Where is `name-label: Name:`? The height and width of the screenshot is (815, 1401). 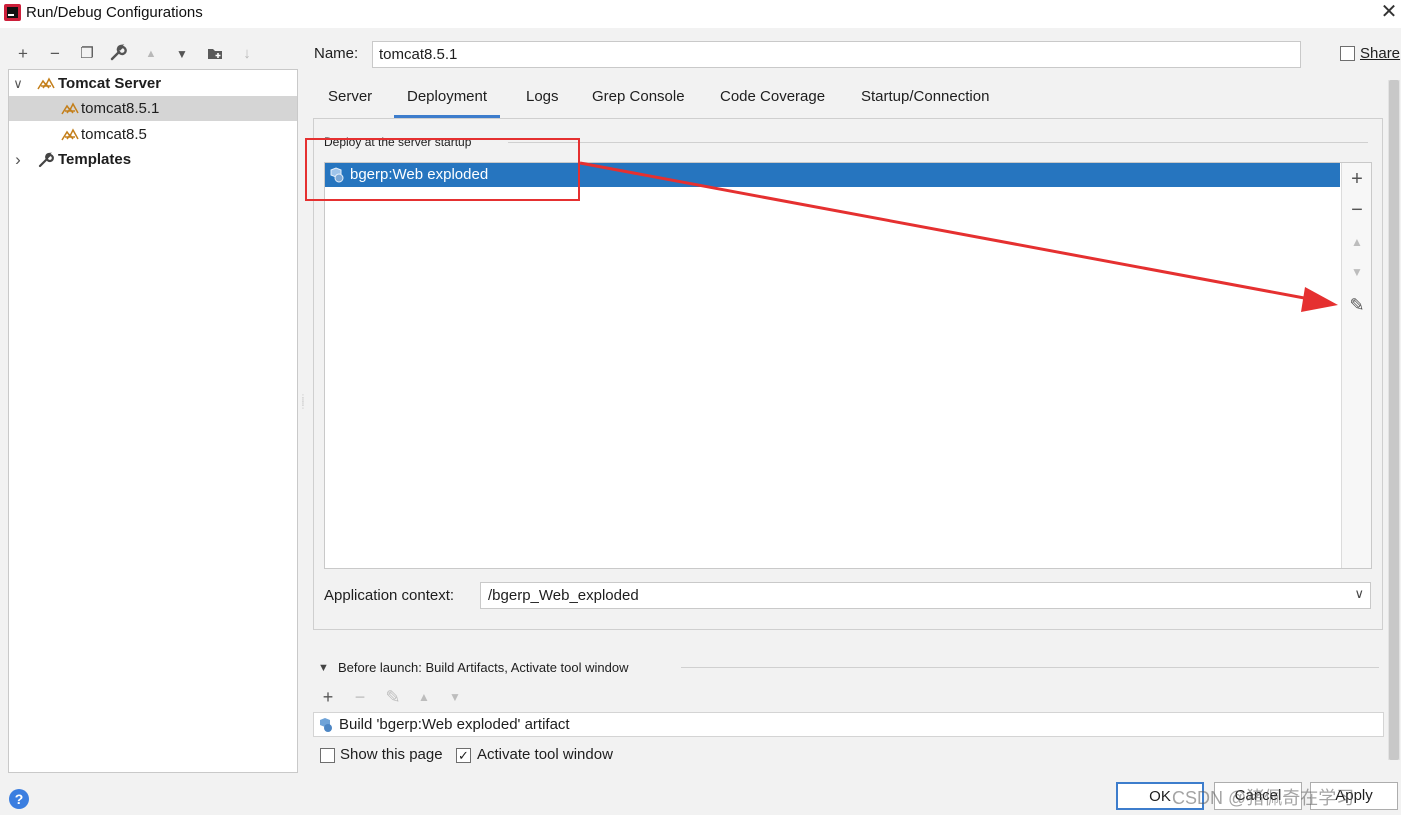 name-label: Name: is located at coordinates (336, 53).